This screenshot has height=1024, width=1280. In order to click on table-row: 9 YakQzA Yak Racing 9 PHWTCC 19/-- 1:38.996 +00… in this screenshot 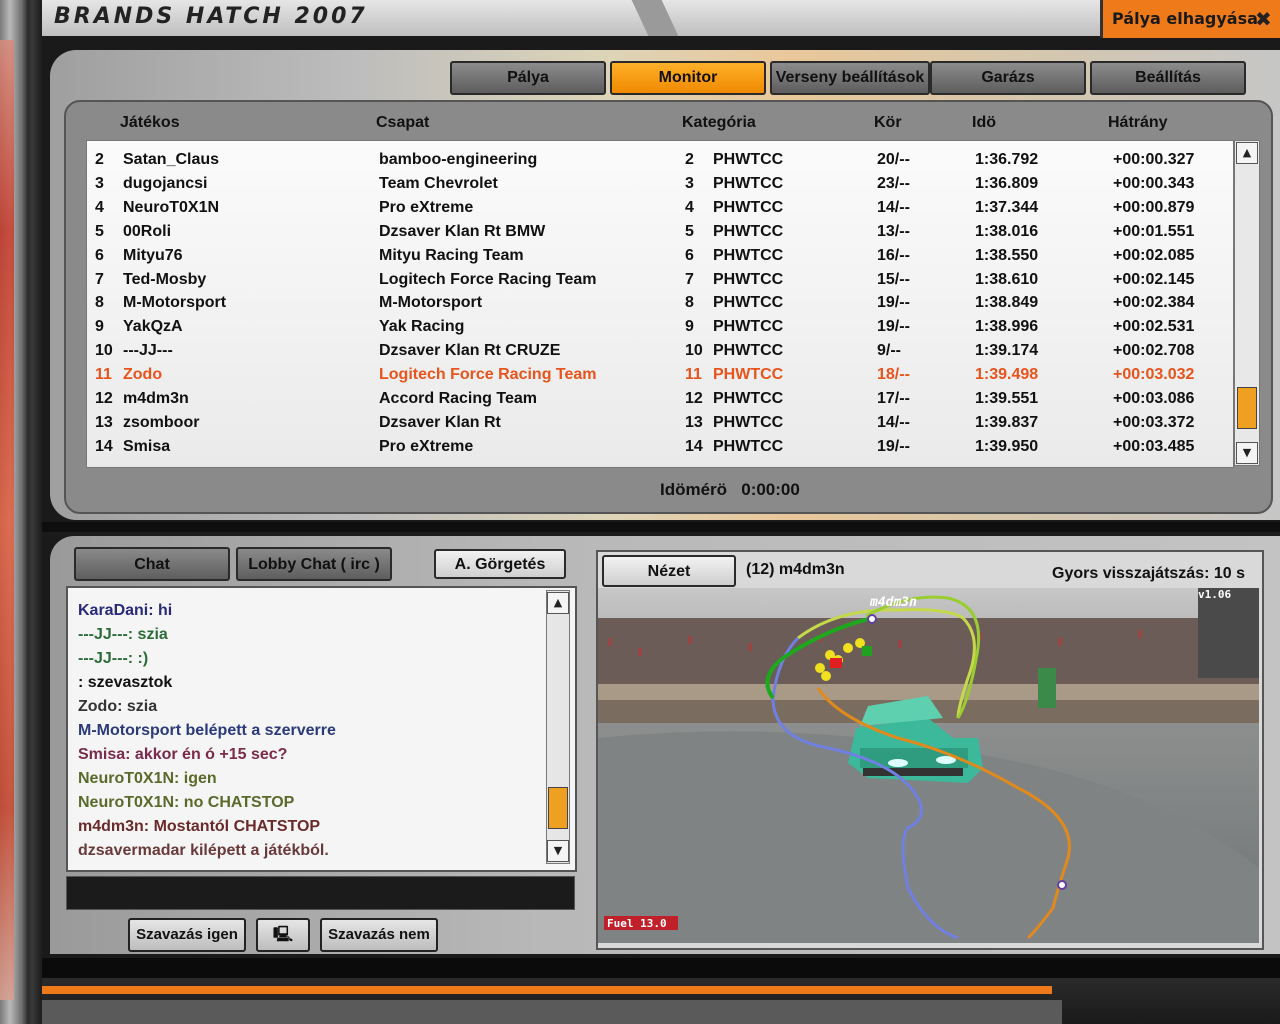, I will do `click(660, 326)`.